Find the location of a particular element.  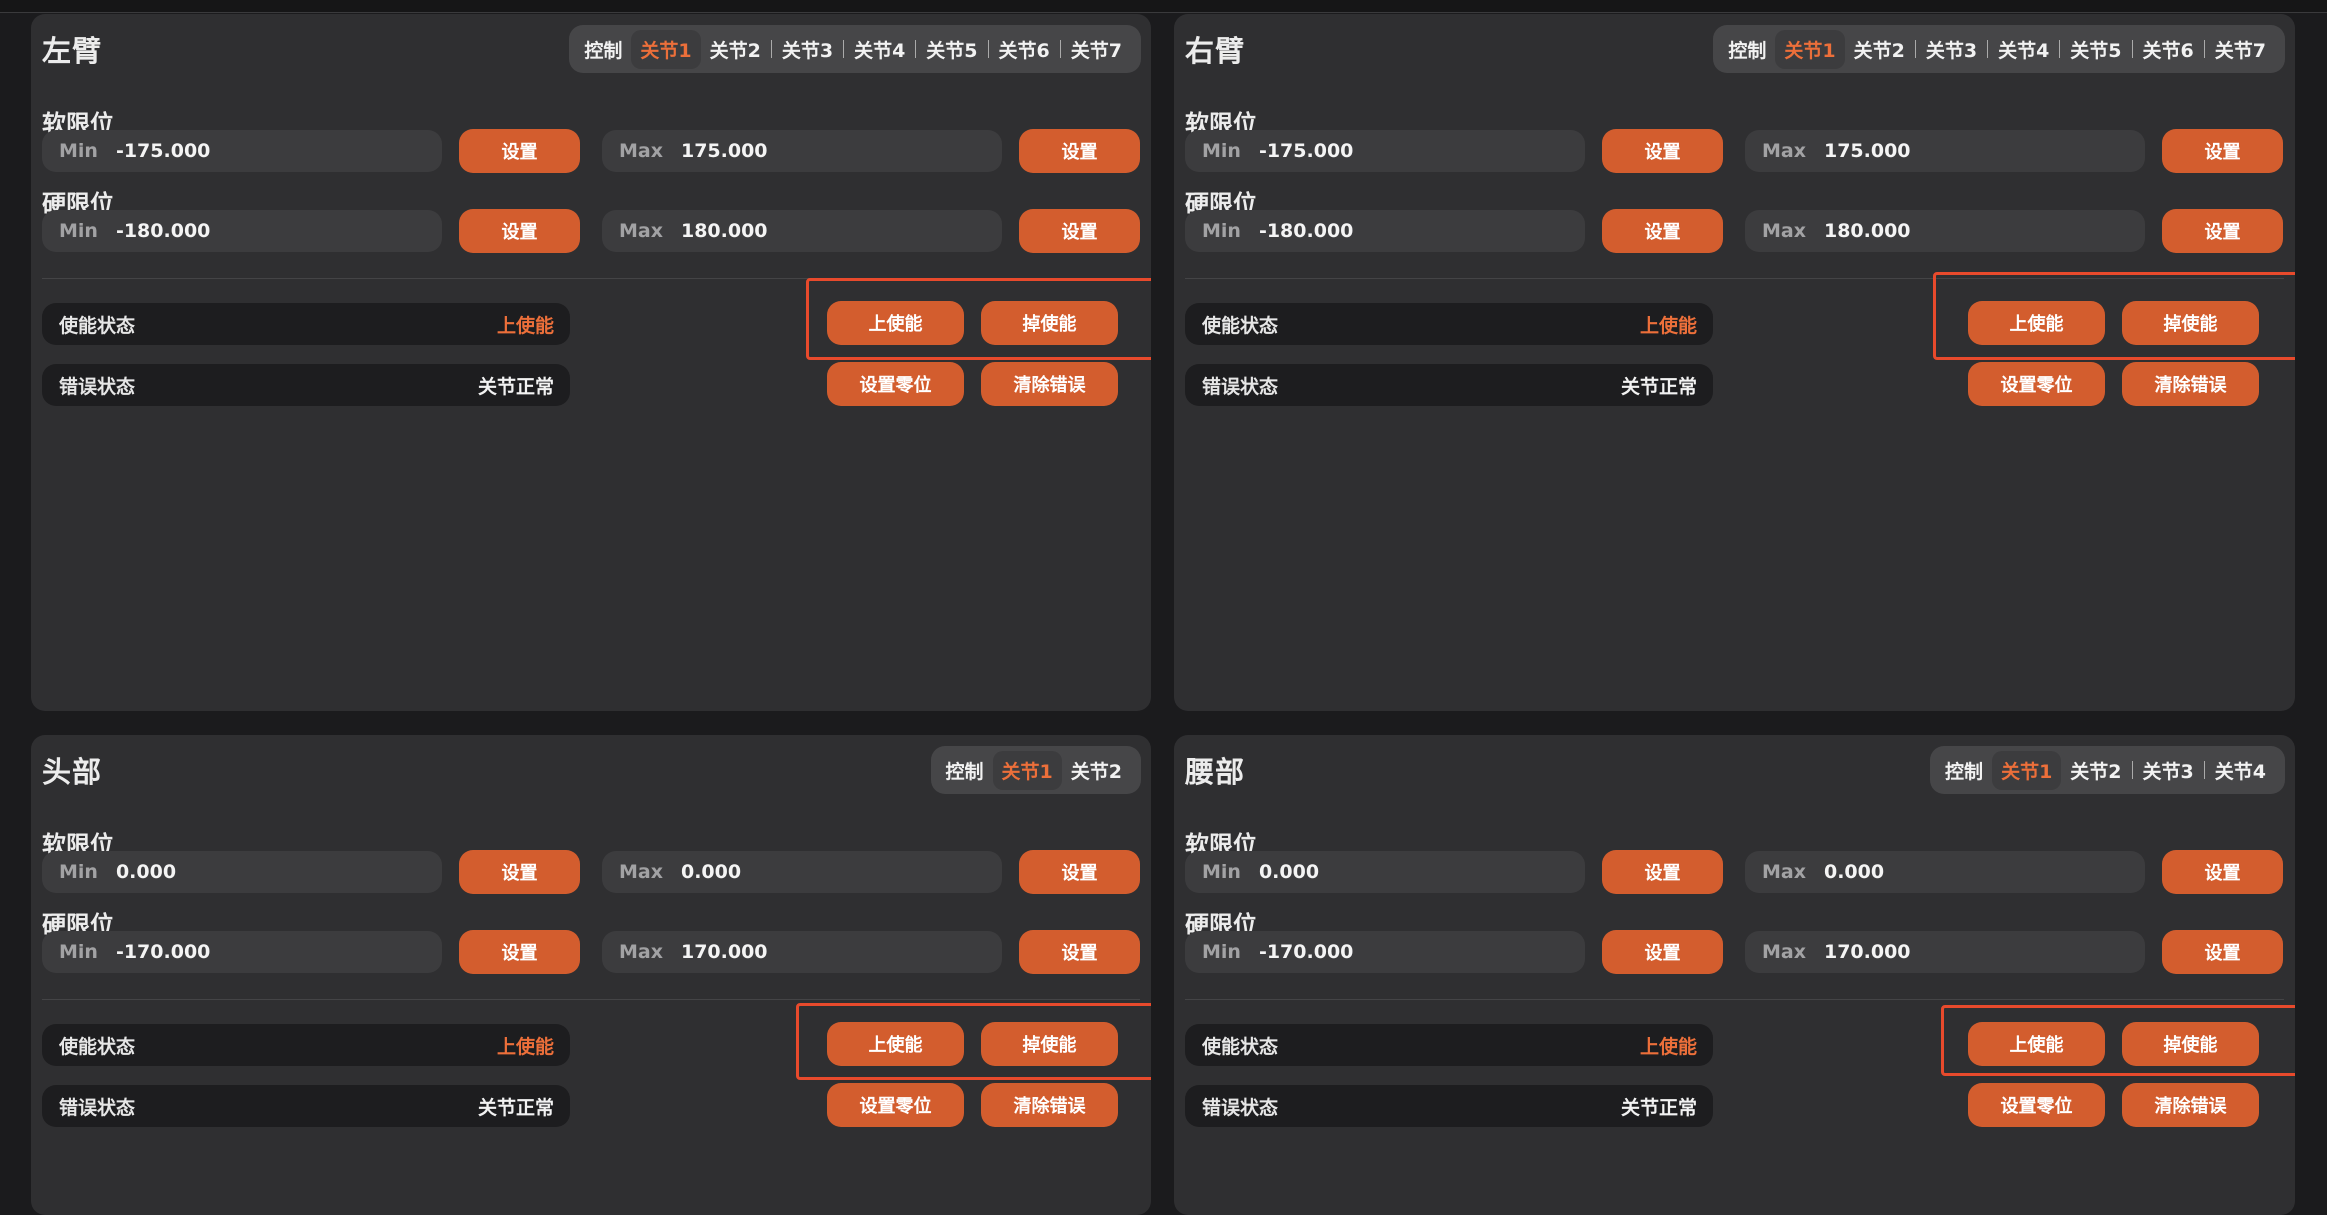

joint-tab-bar: 控制 关节1 关节2 关节3 关节4 关节5 关节6 关节7 is located at coordinates (855, 49).